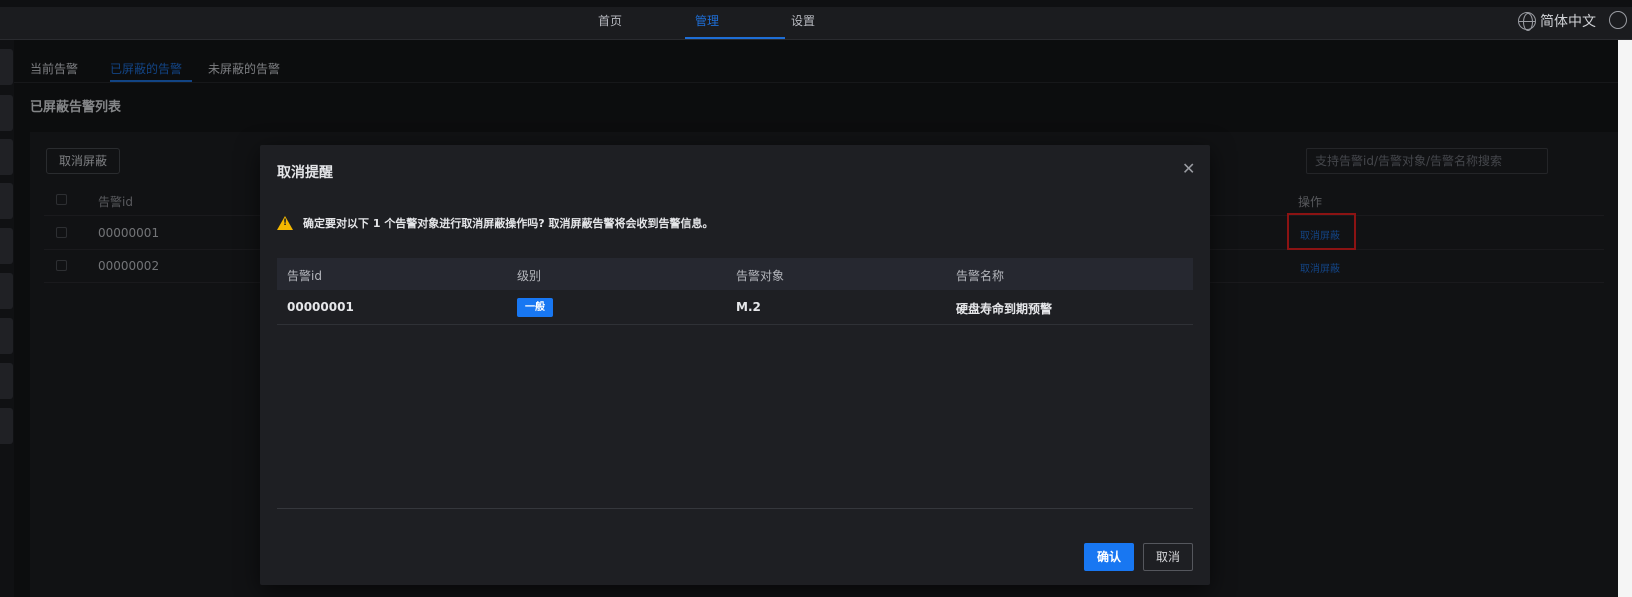  What do you see at coordinates (980, 276) in the screenshot?
I see `column-header-alarm-name: 告警名称` at bounding box center [980, 276].